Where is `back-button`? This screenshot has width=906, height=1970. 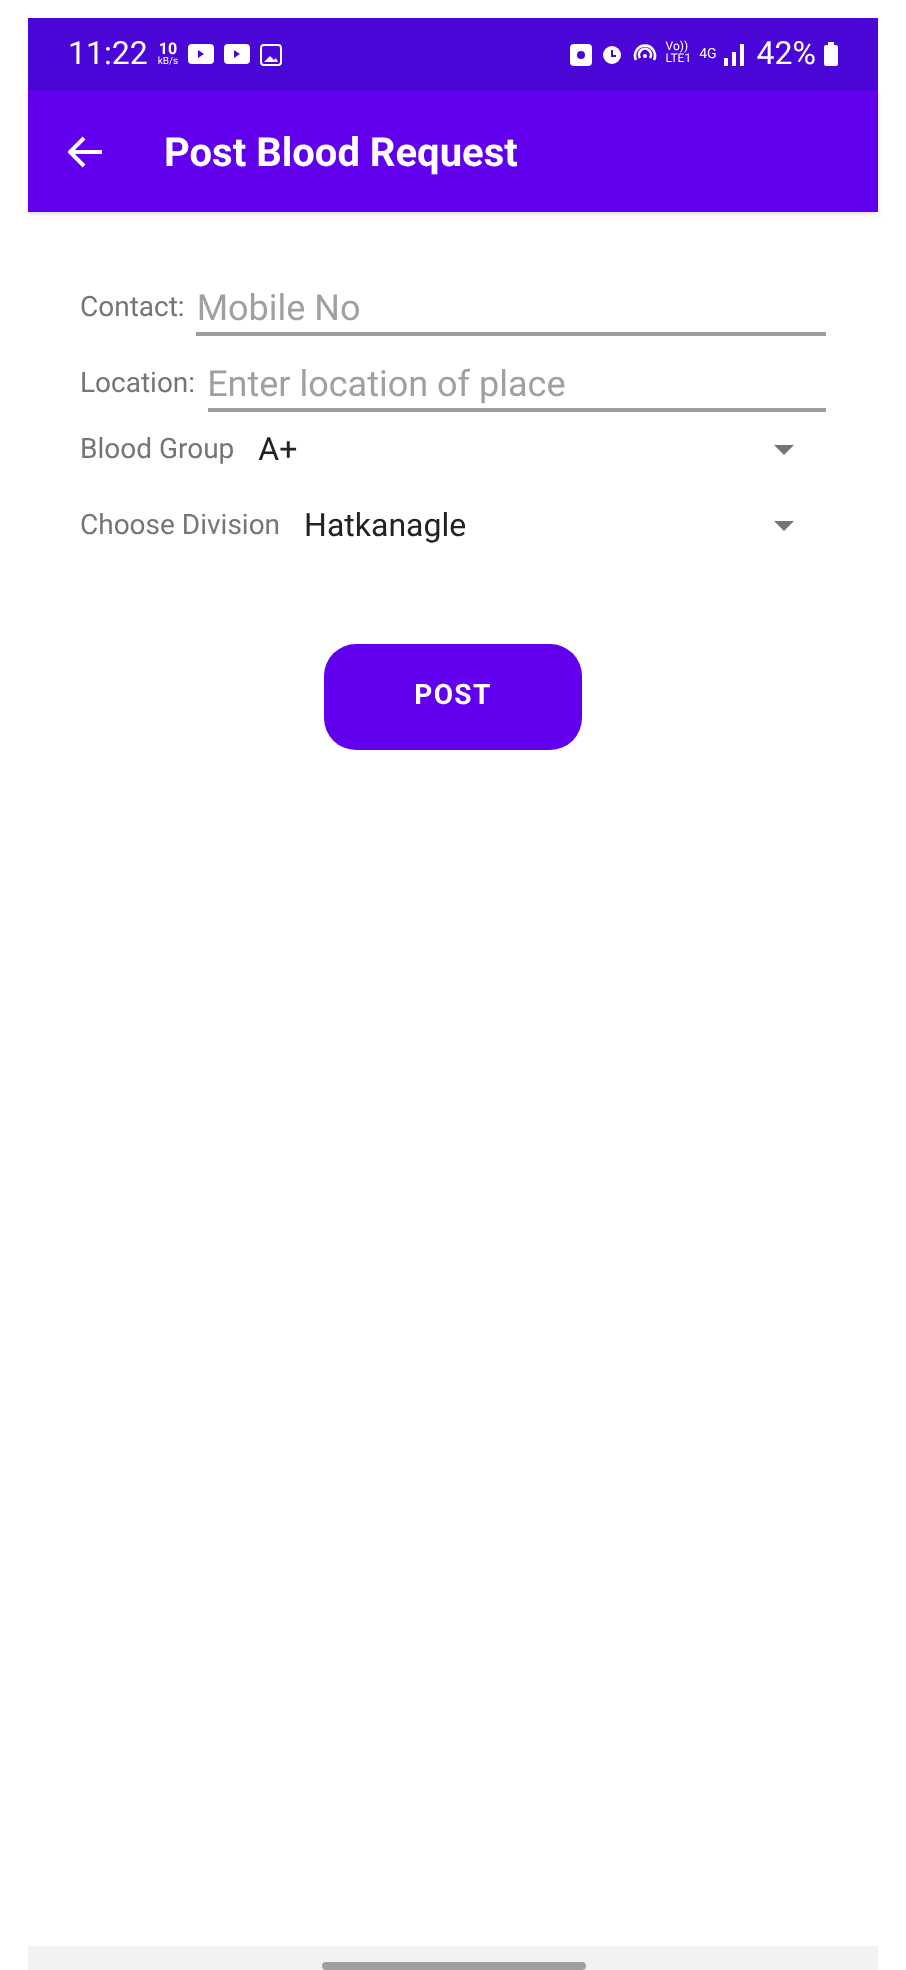 back-button is located at coordinates (86, 151).